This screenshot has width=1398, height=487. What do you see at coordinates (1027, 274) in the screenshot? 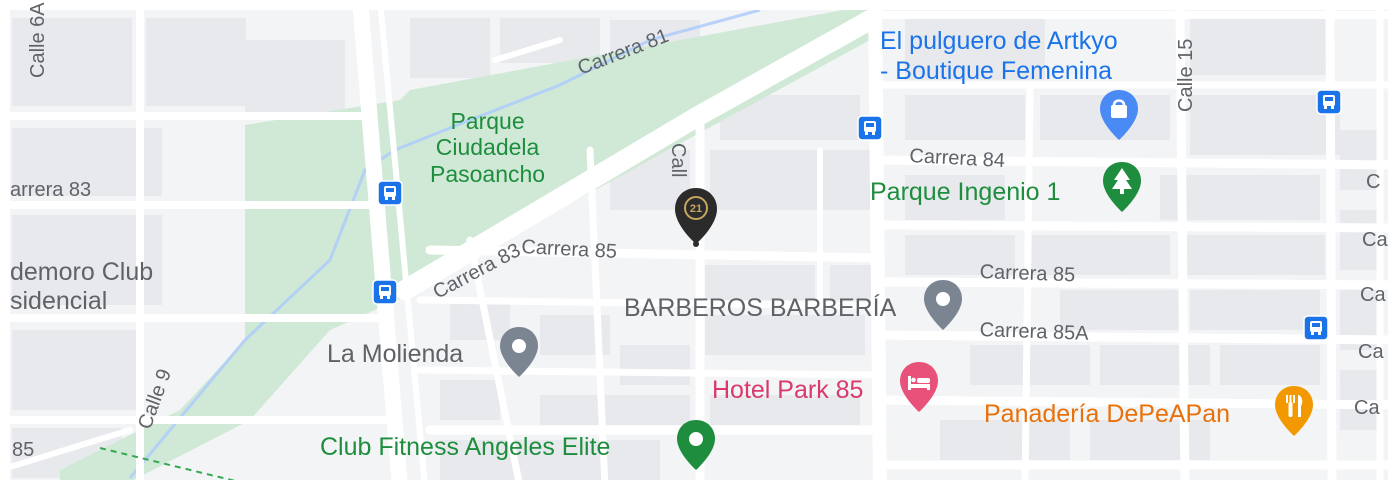
I see `street-label-carrera-85-right: Carrera 85` at bounding box center [1027, 274].